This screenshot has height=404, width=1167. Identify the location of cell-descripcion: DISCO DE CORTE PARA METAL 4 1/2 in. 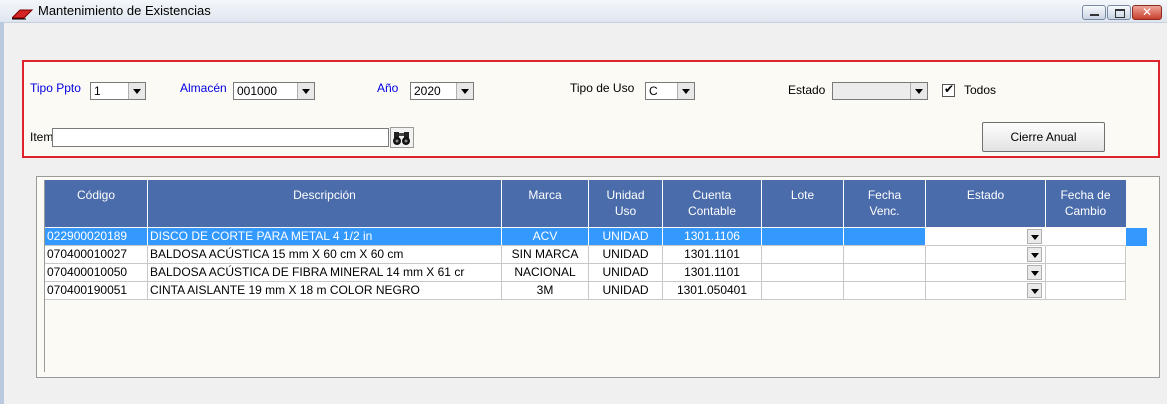
(325, 237).